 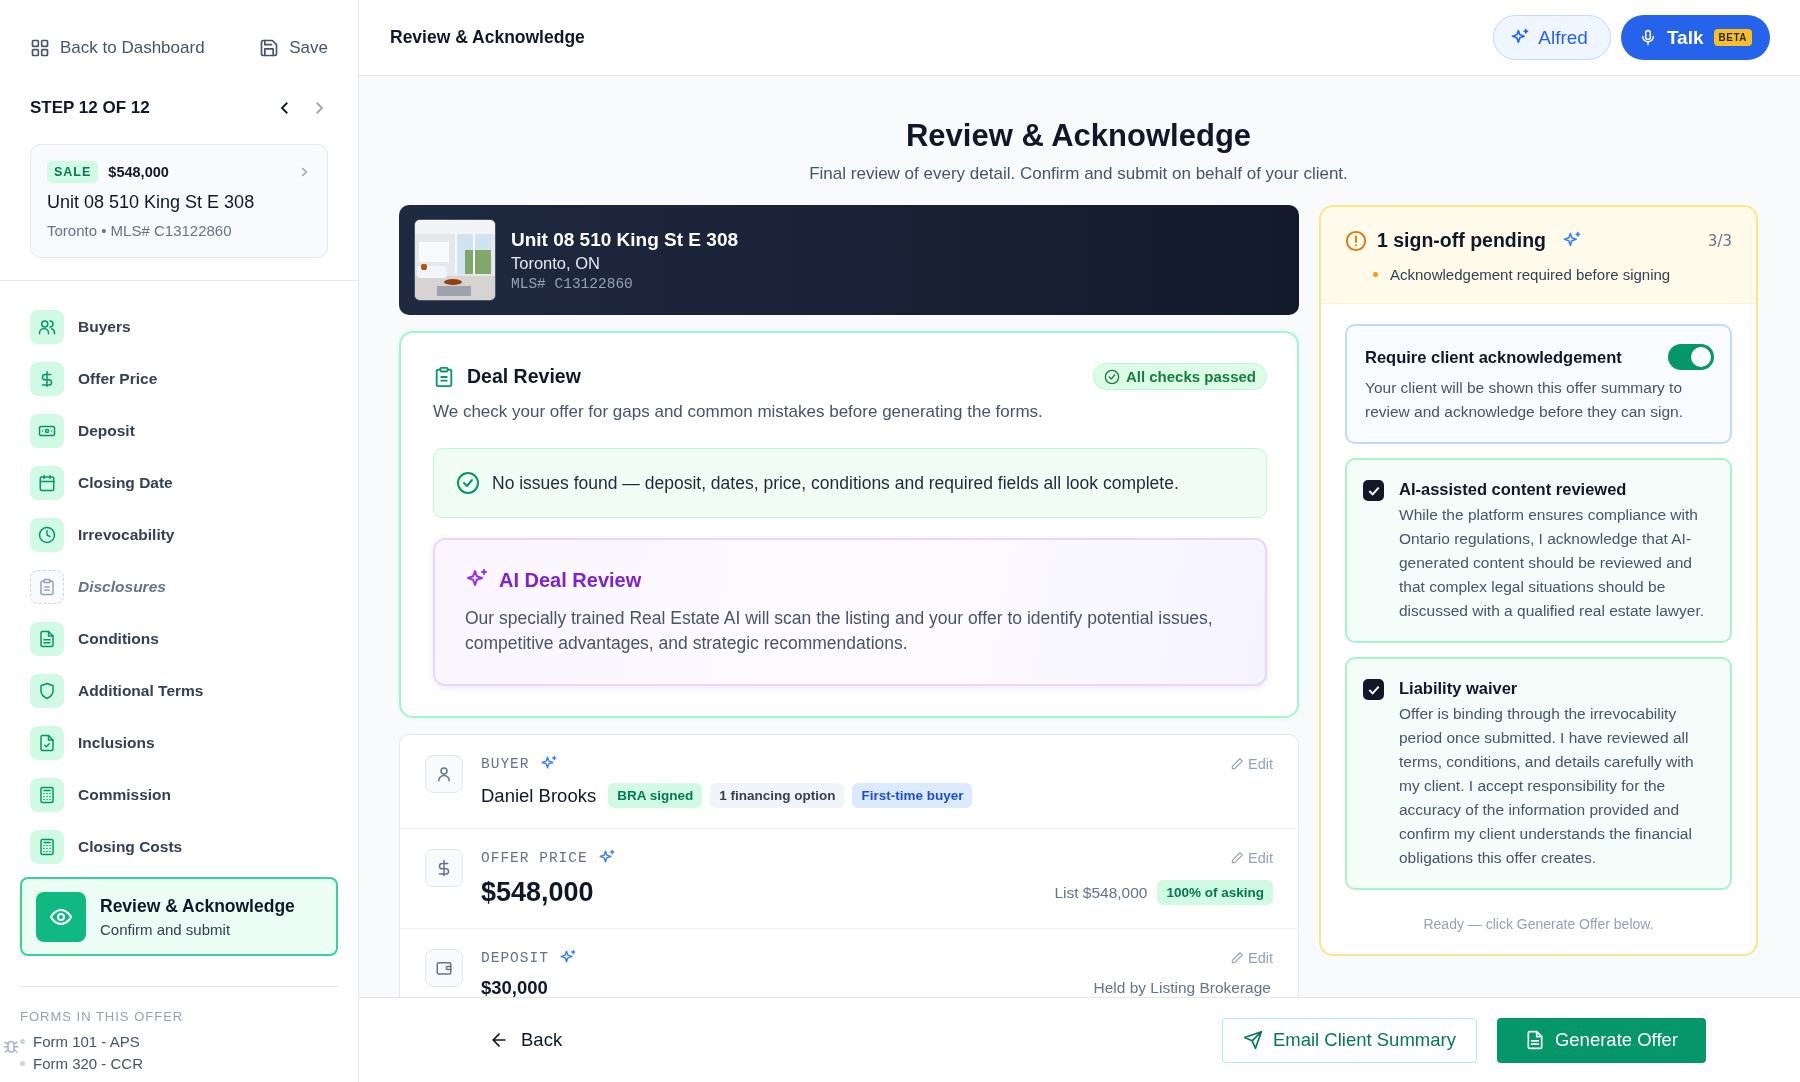 What do you see at coordinates (179, 743) in the screenshot?
I see `step-item: Inclusions` at bounding box center [179, 743].